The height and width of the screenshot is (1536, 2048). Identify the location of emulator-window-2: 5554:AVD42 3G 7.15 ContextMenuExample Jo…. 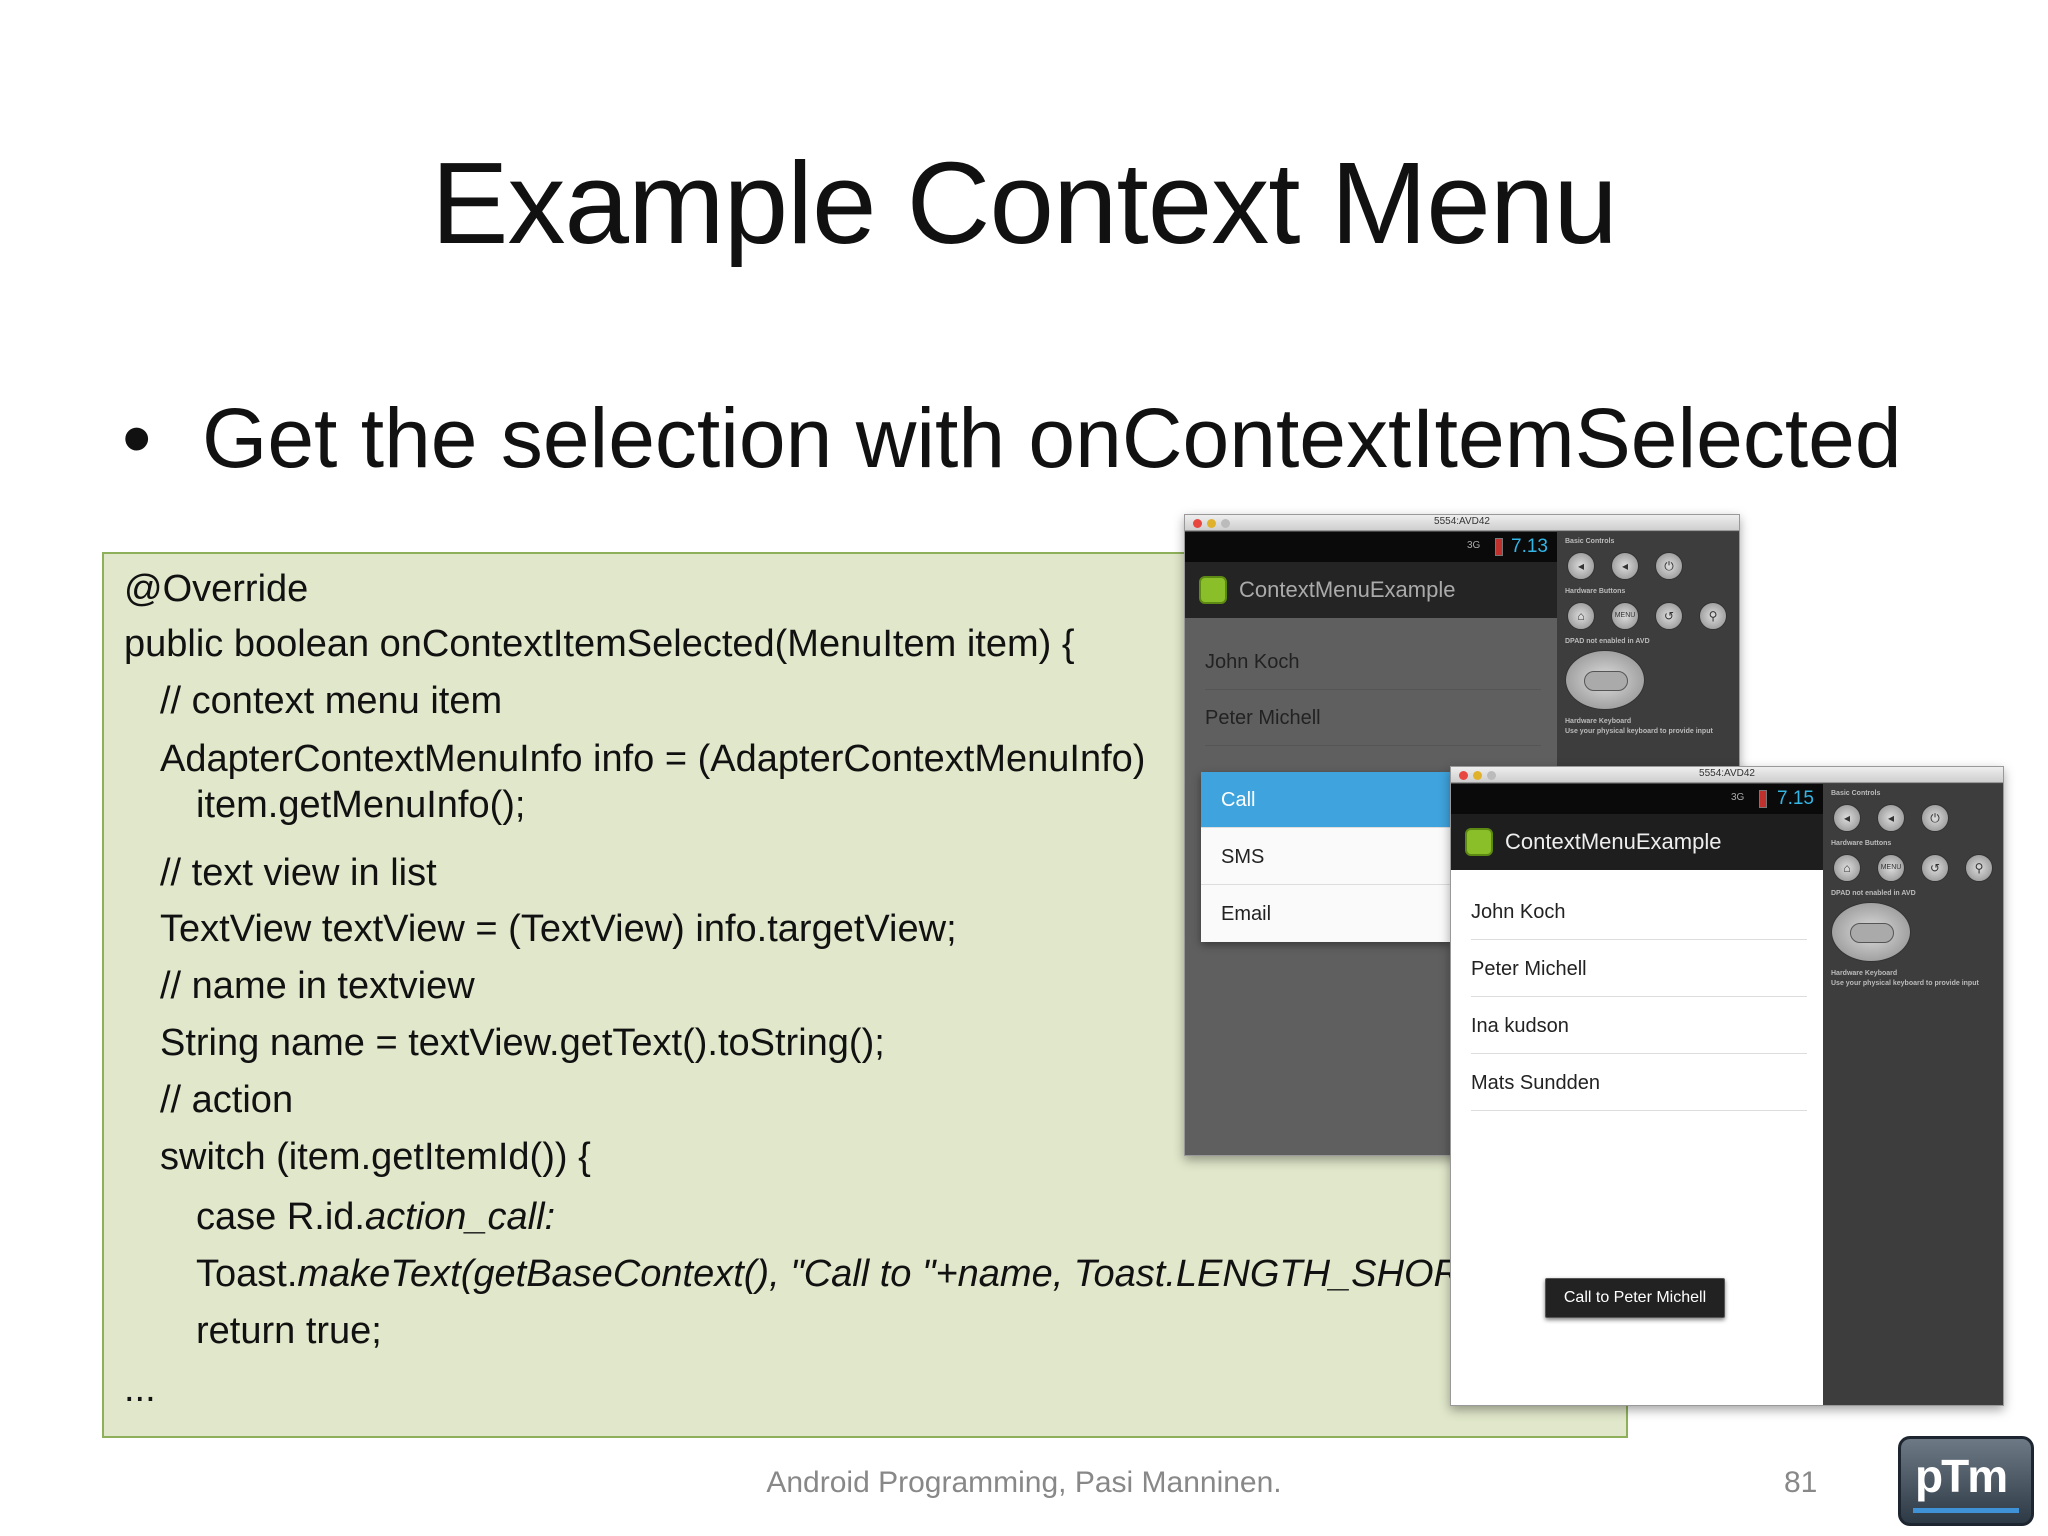
(1727, 1086).